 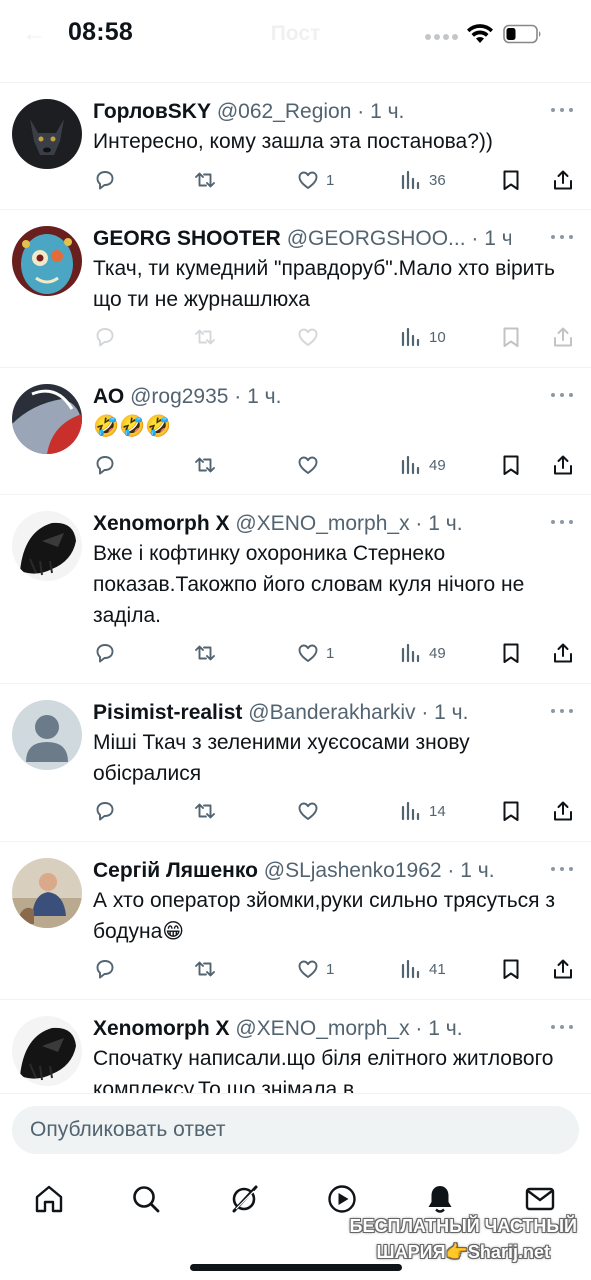 What do you see at coordinates (175, 870) in the screenshot?
I see `author-name: Сергій Ляшенко` at bounding box center [175, 870].